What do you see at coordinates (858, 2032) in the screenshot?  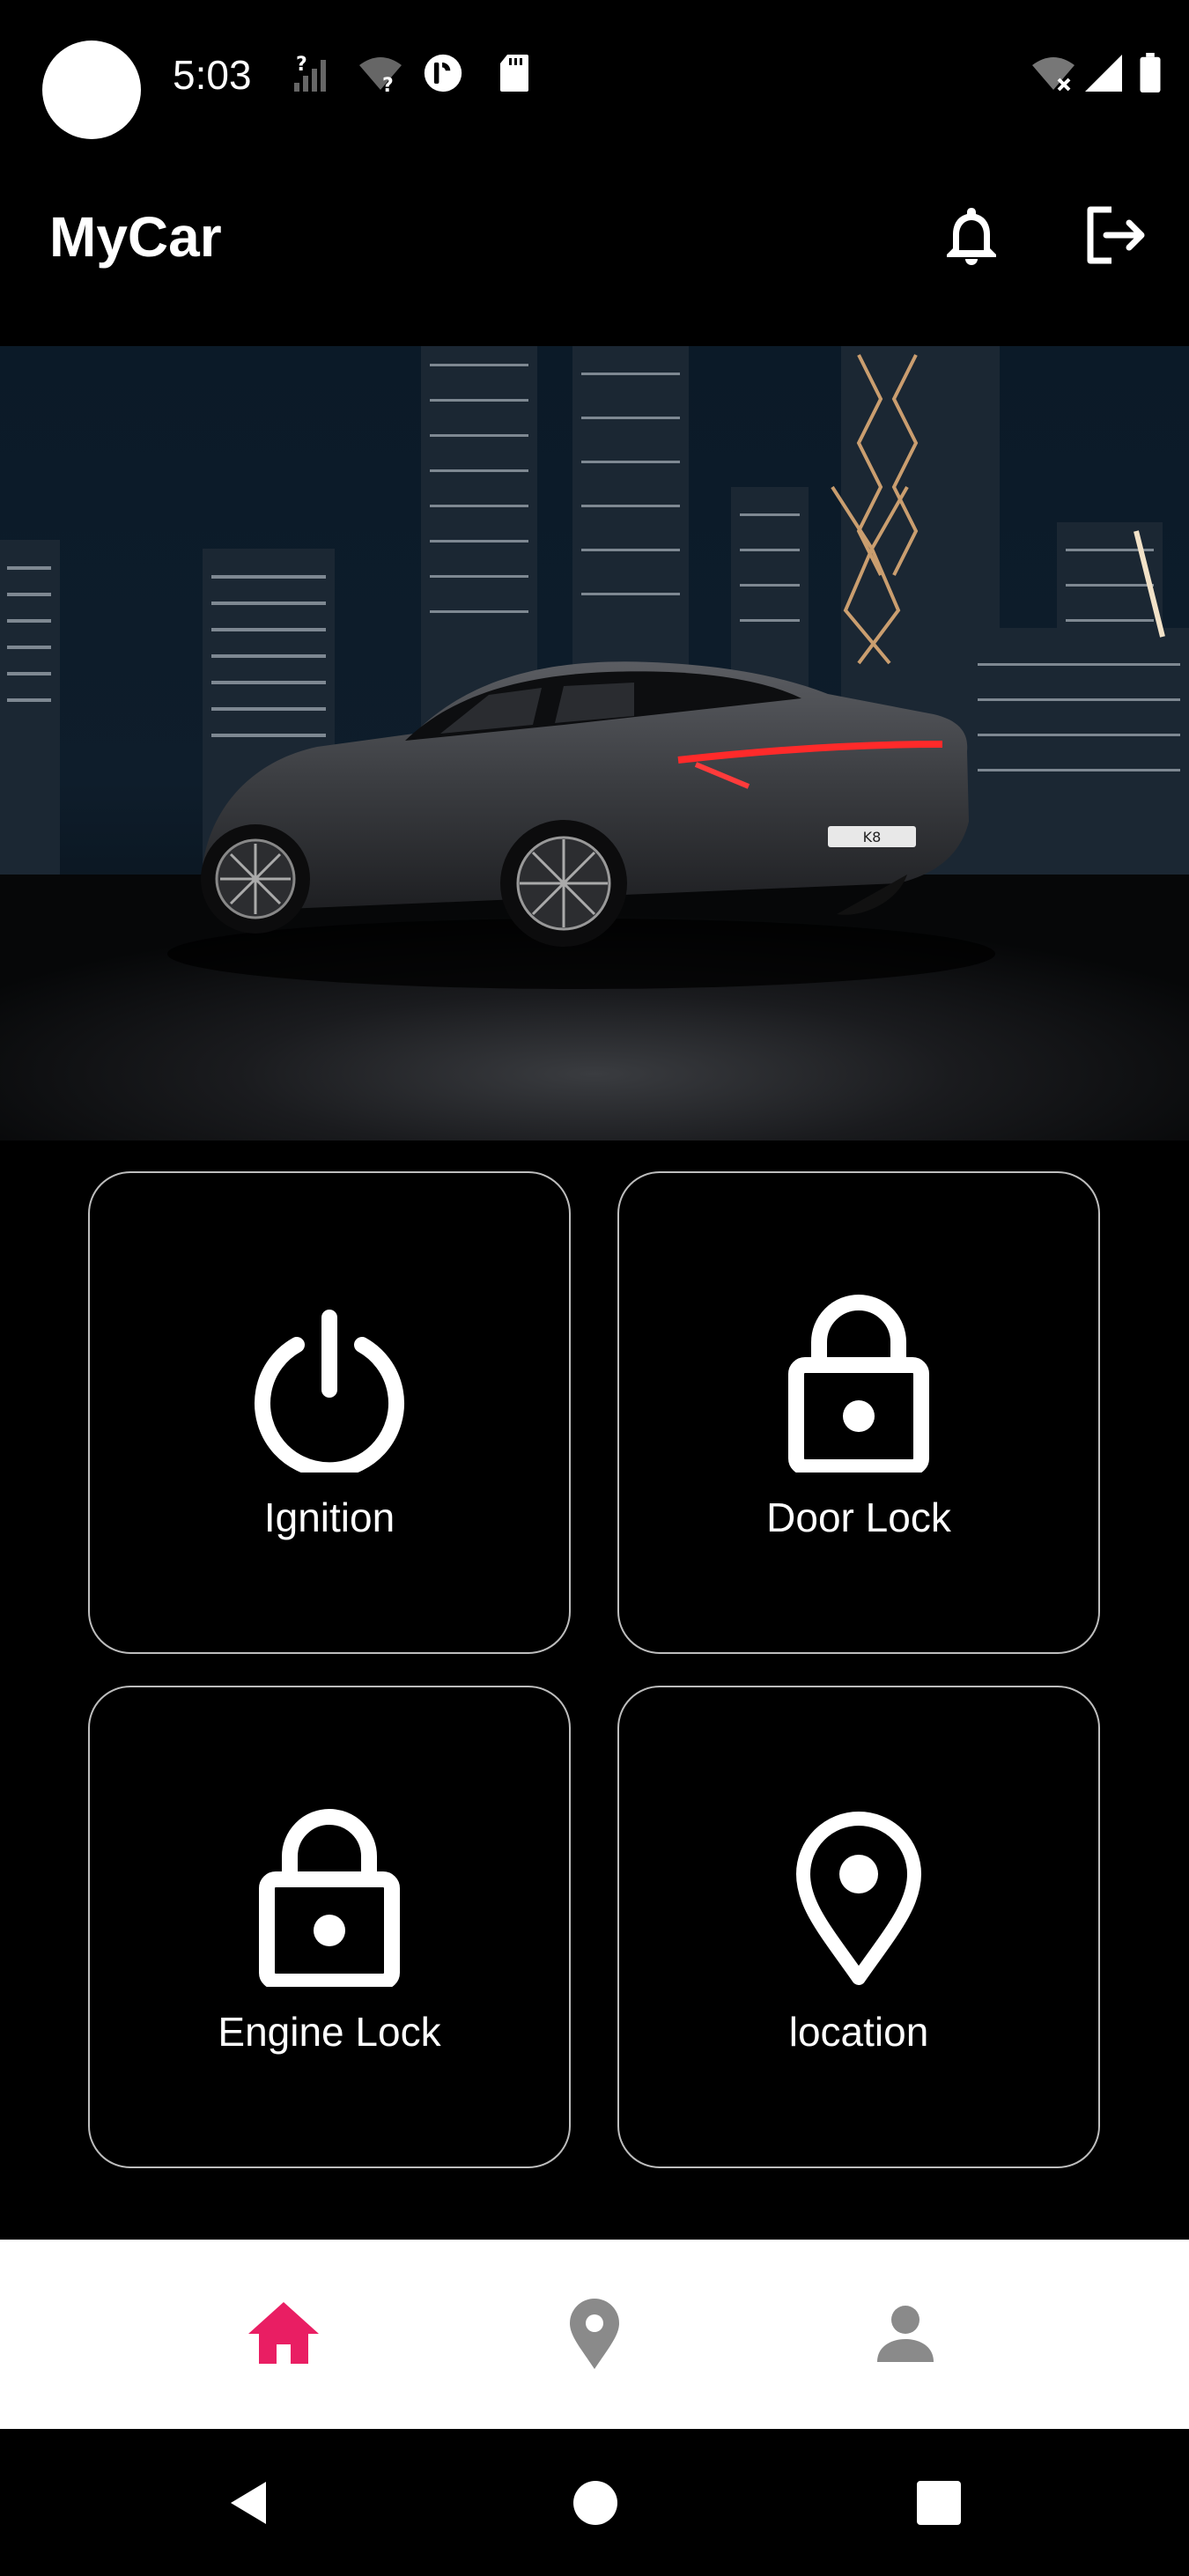 I see `location-label: location` at bounding box center [858, 2032].